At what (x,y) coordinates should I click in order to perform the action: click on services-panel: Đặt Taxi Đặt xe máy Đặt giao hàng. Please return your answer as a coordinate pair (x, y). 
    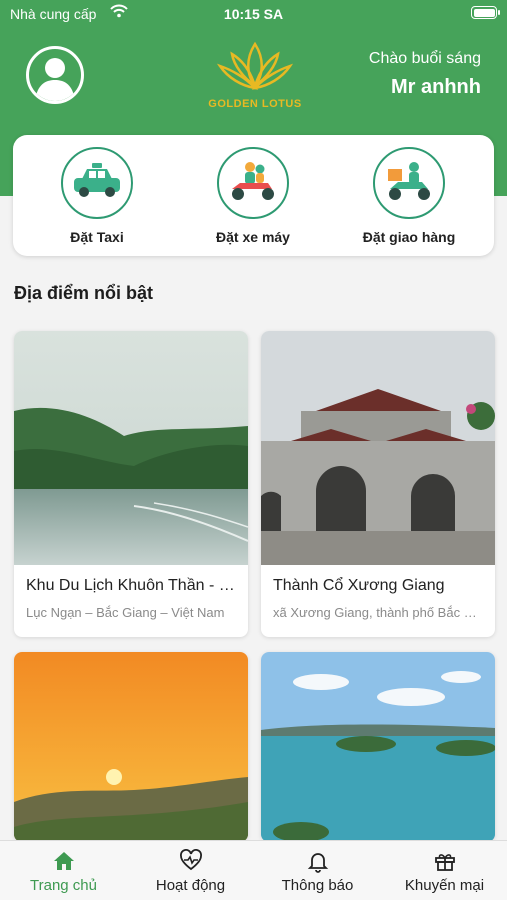
    Looking at the image, I should click on (253, 195).